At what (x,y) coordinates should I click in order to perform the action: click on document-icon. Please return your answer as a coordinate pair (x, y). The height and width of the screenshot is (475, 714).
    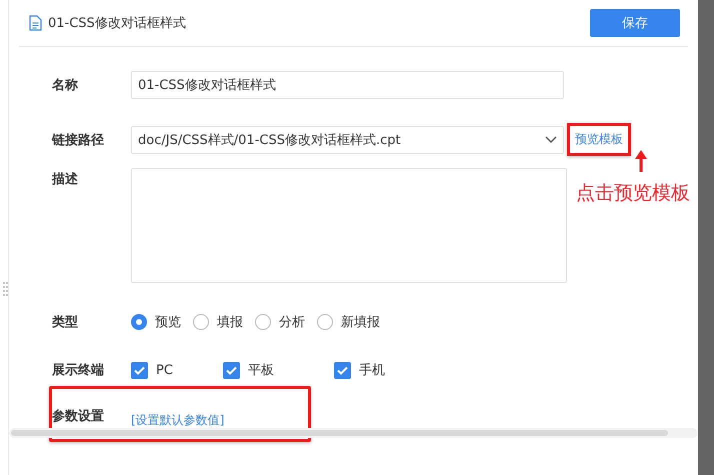
    Looking at the image, I should click on (35, 23).